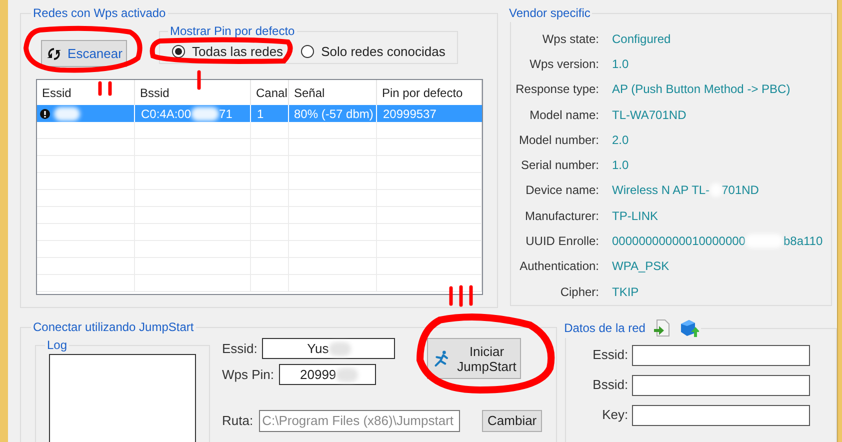  I want to click on field-label: Ruta:, so click(238, 421).